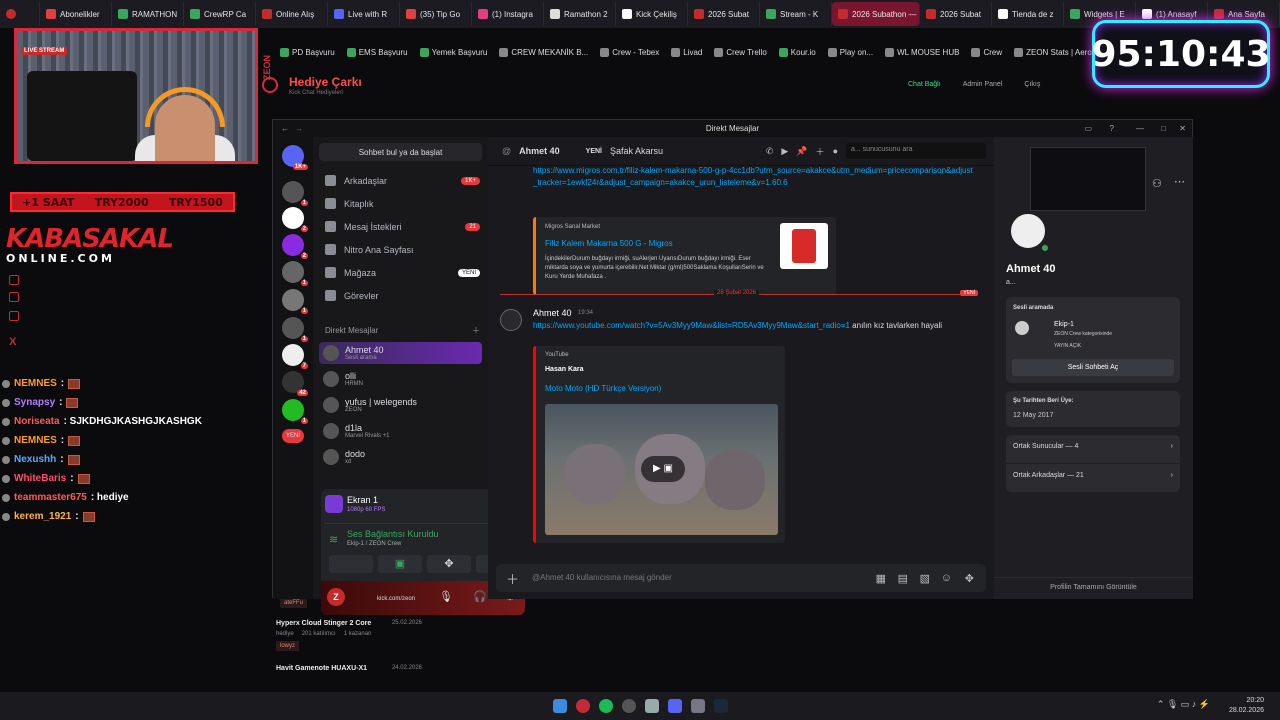  Describe the element at coordinates (1246, 706) in the screenshot. I see `clock: 20:20 28.02.2026` at that location.